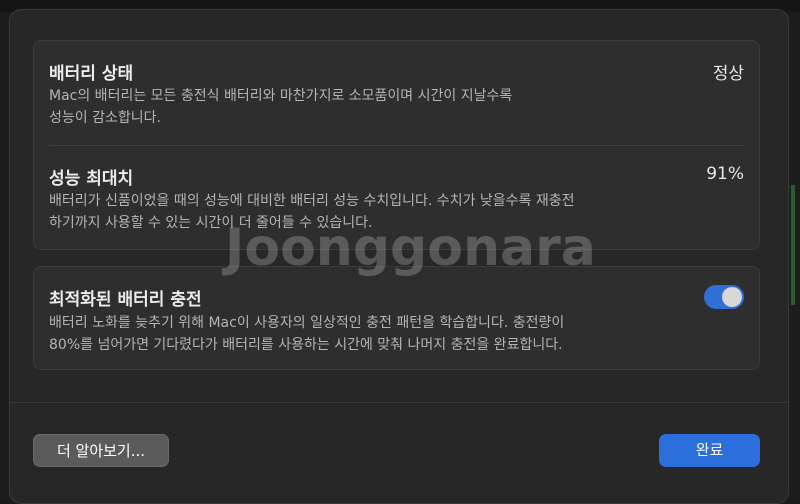  I want to click on battery-status-title: 배터리 상태, so click(91, 74).